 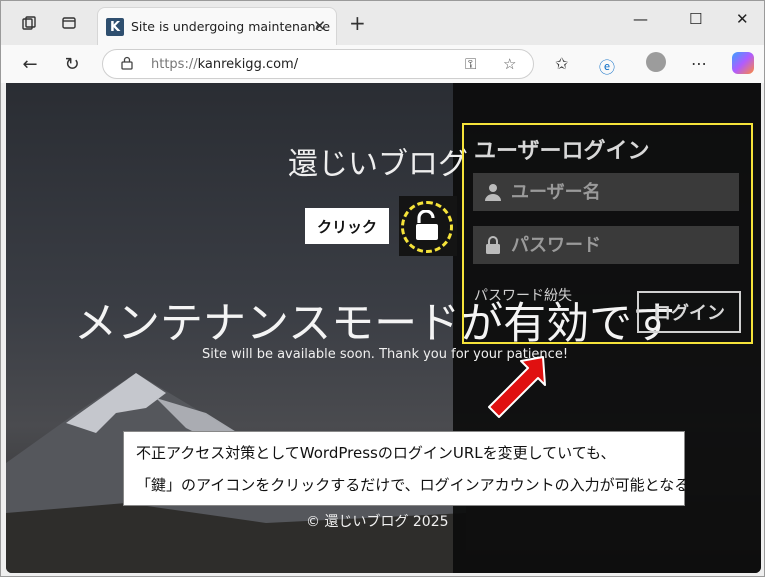 I want to click on tab-actions-icon, so click(x=69, y=23).